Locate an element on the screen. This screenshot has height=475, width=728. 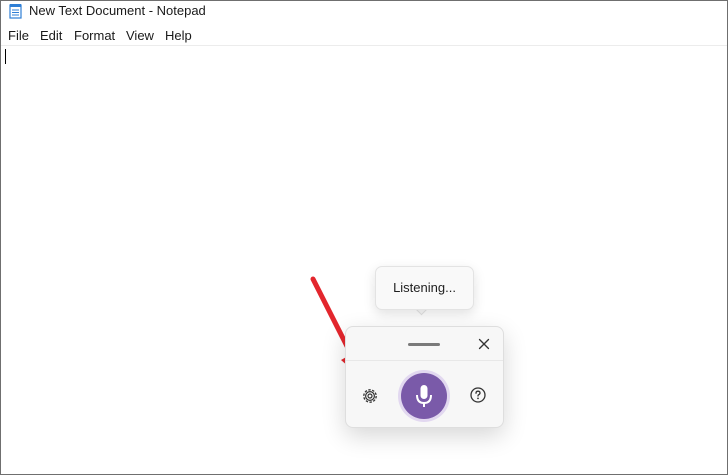
panel-divider is located at coordinates (424, 360).